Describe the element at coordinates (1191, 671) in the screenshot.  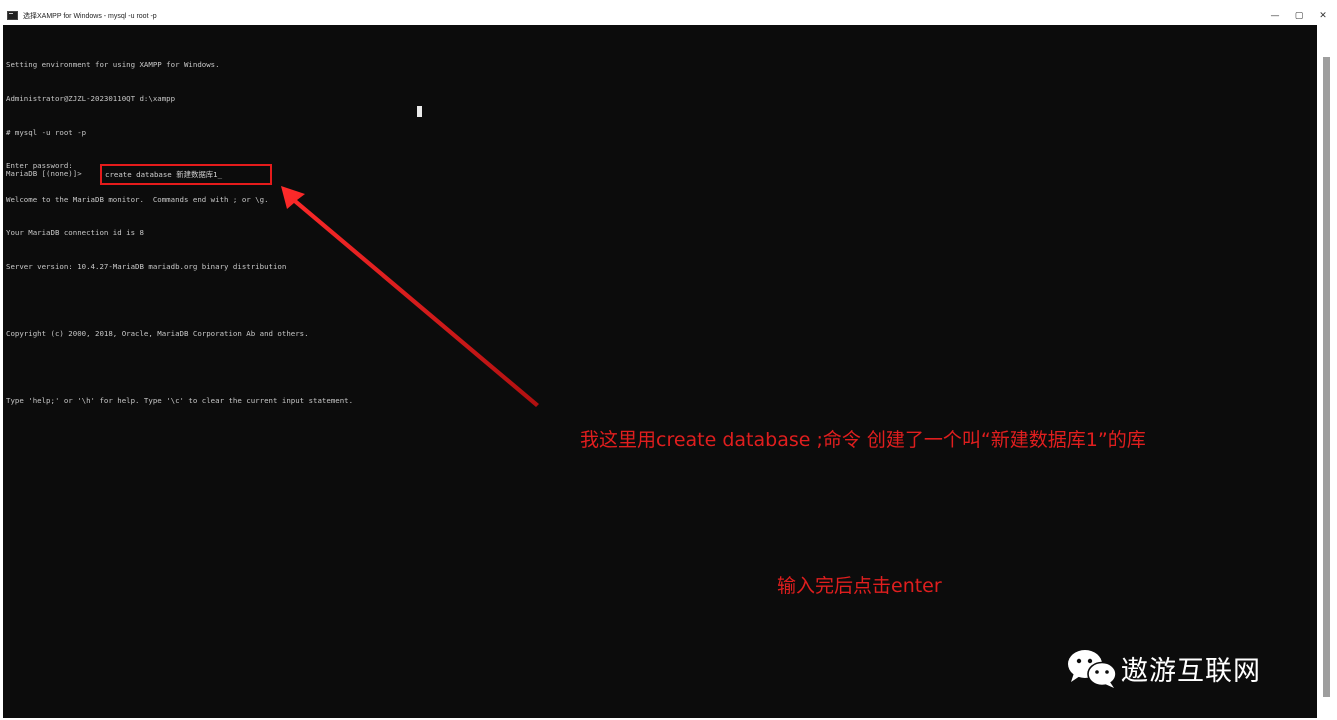
I see `watermark-text: 遨游互联网` at that location.